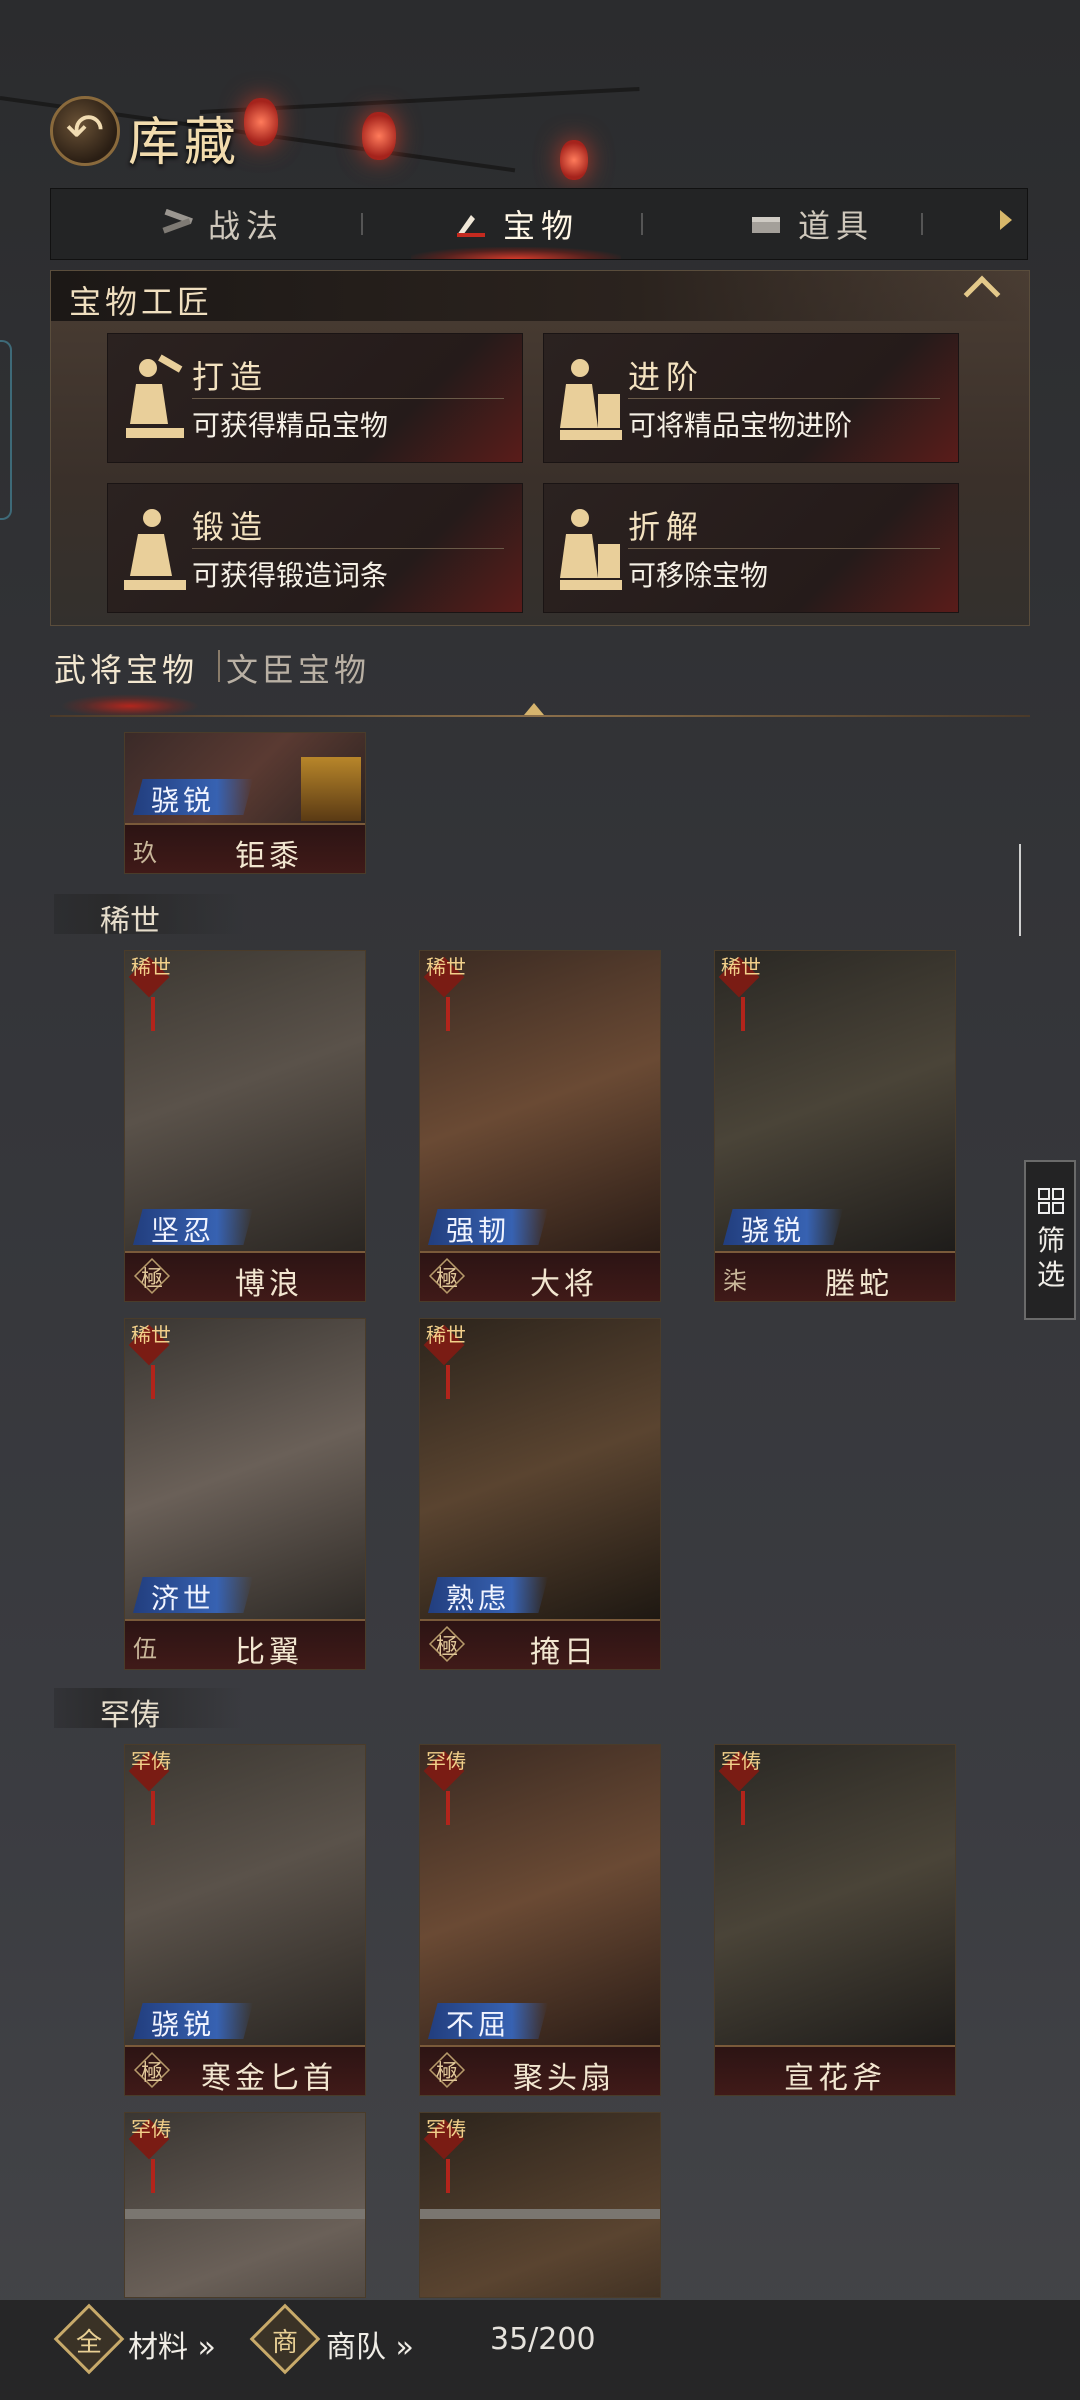  I want to click on section-title: 罕俦, so click(130, 1715).